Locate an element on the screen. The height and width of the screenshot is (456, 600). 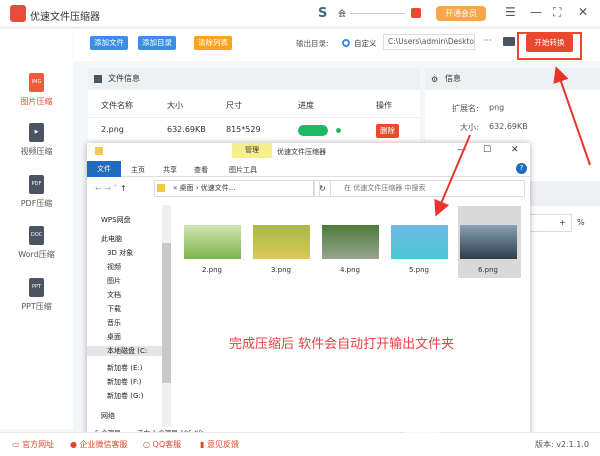
annotation-arrows is located at coordinates (512, 141).